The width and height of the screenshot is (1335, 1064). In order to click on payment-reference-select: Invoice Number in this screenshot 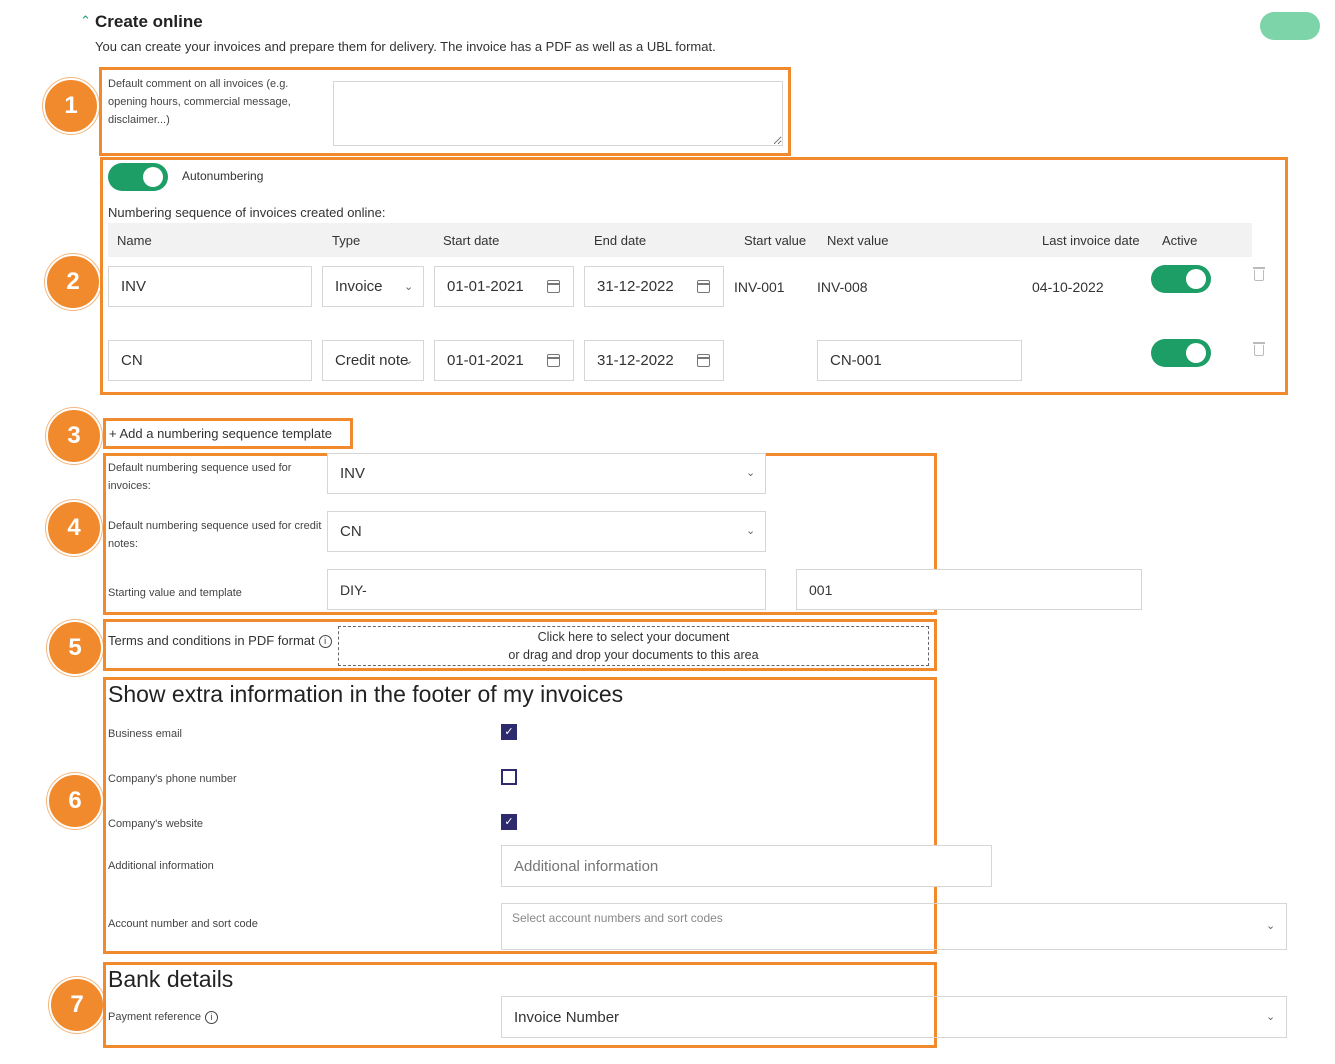, I will do `click(894, 1017)`.